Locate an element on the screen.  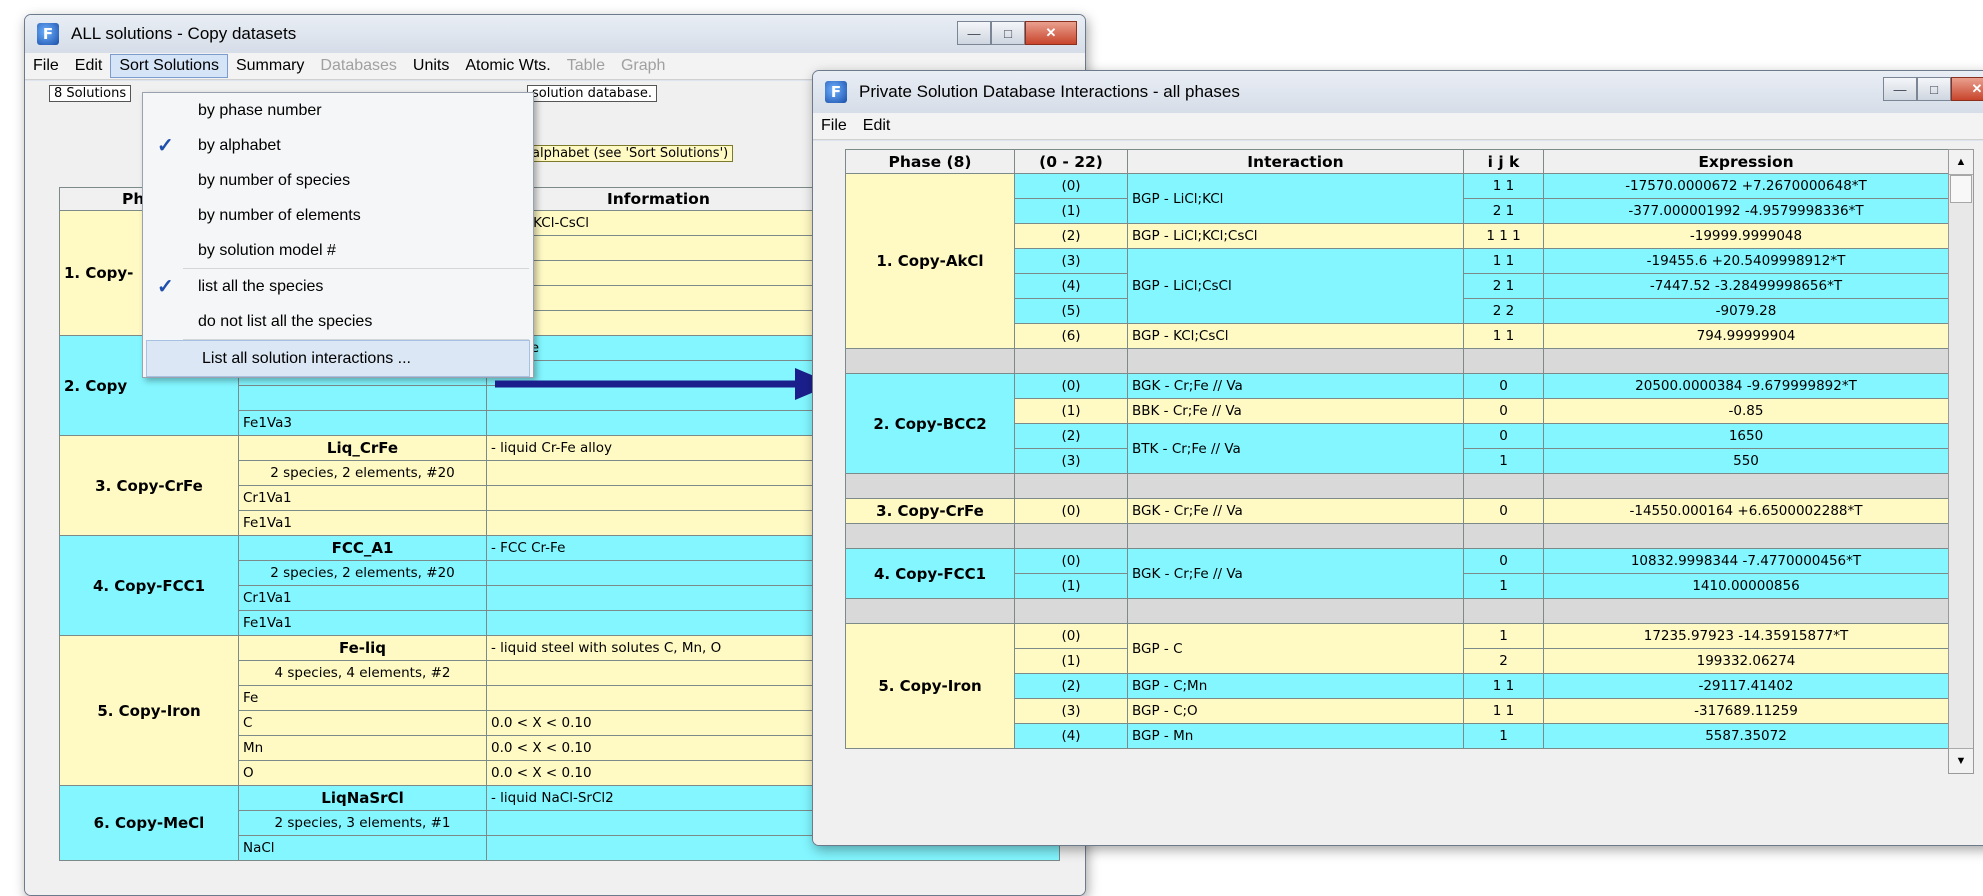
scroll-down-arrow-icon: ▼ is located at coordinates (1961, 760).